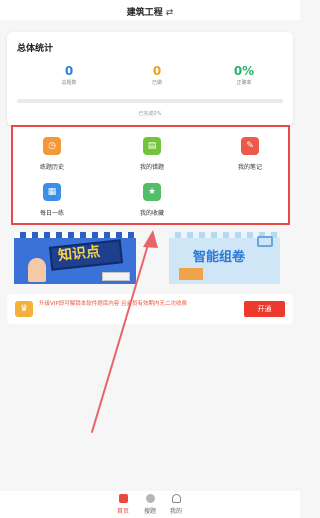 This screenshot has height=518, width=320. What do you see at coordinates (75, 235) in the screenshot?
I see `banner-bunting` at bounding box center [75, 235].